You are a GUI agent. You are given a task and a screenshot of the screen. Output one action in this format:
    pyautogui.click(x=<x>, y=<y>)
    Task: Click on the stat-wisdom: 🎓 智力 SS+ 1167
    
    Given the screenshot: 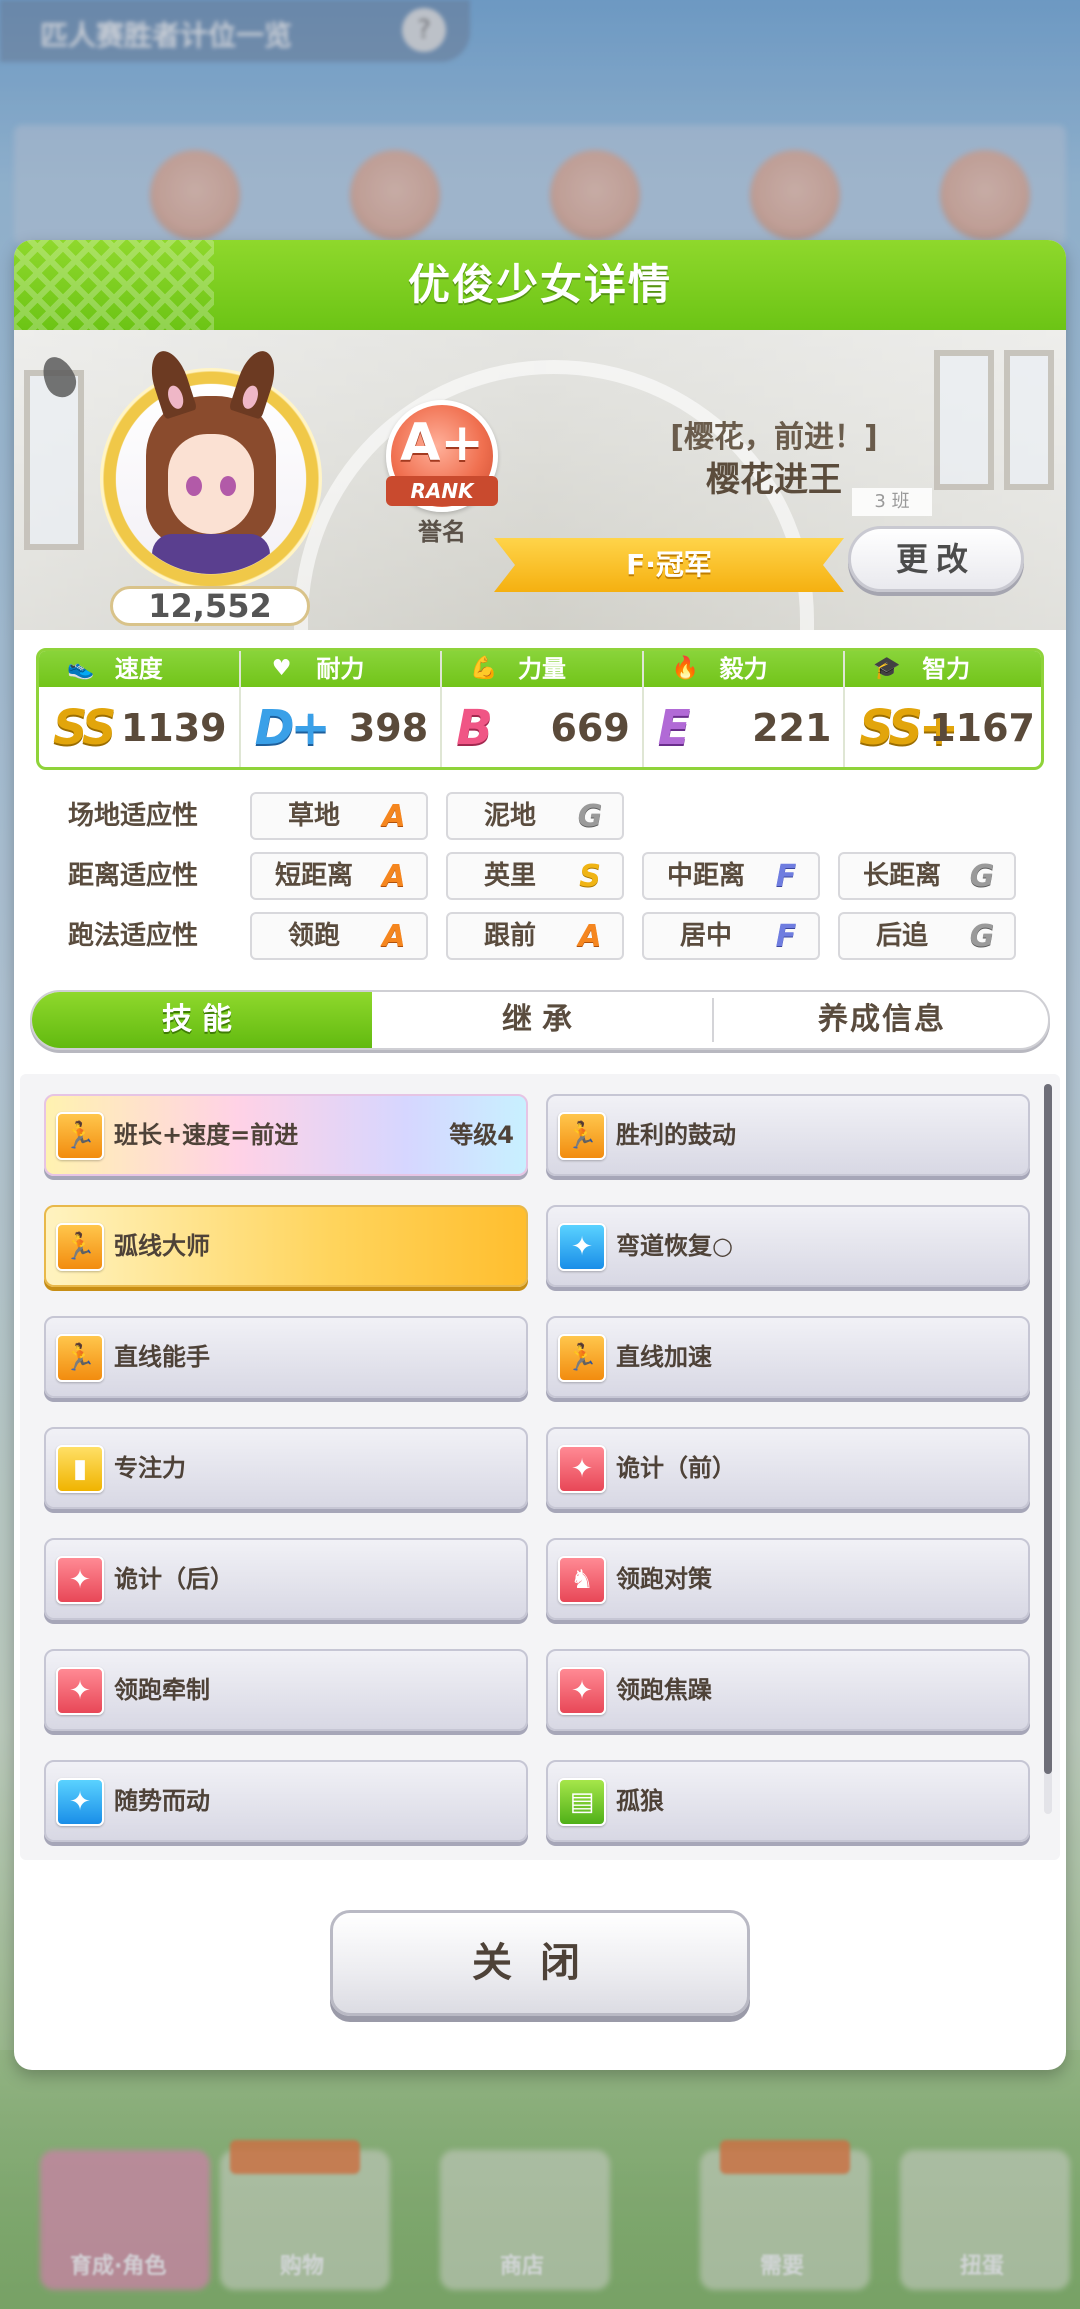 What is the action you would take?
    pyautogui.click(x=943, y=709)
    